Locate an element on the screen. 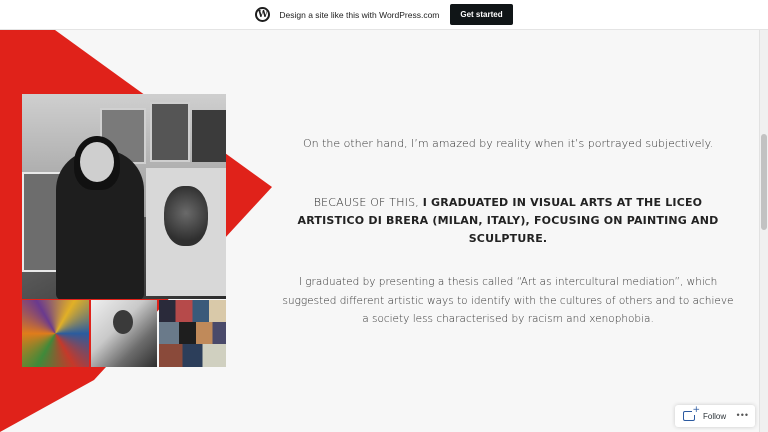 This screenshot has height=432, width=768. artist-main-photo is located at coordinates (124, 196).